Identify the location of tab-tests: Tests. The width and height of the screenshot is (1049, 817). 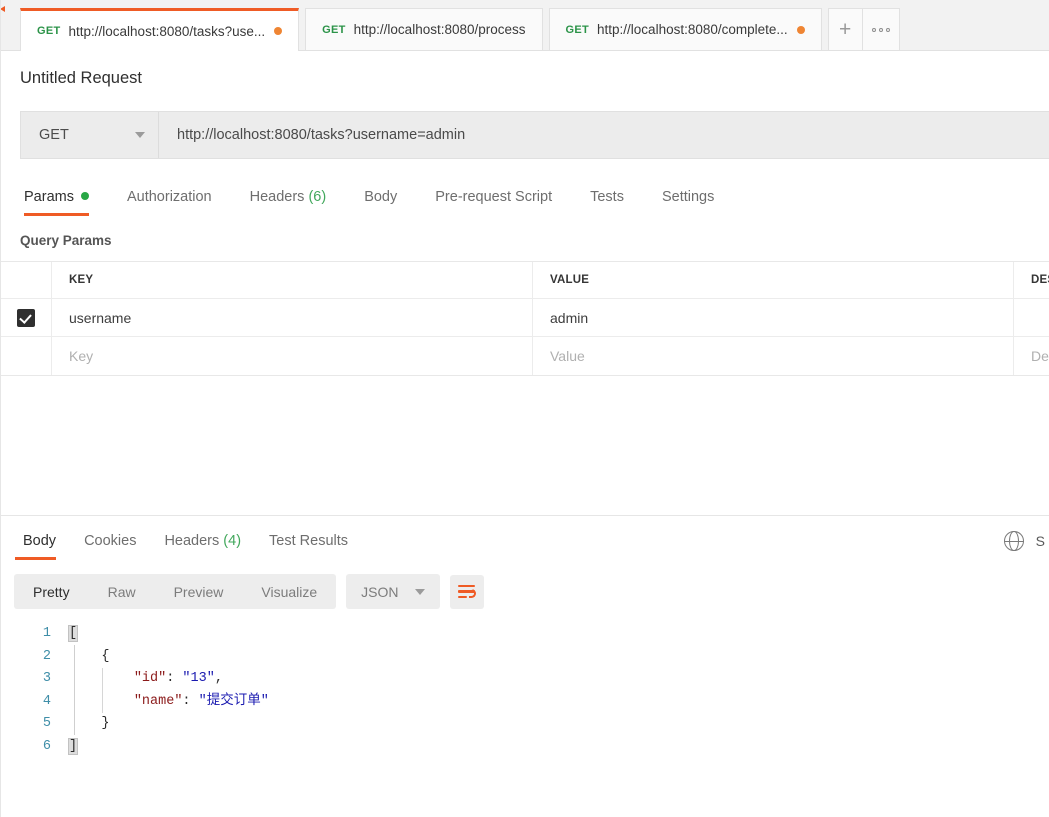
(607, 202).